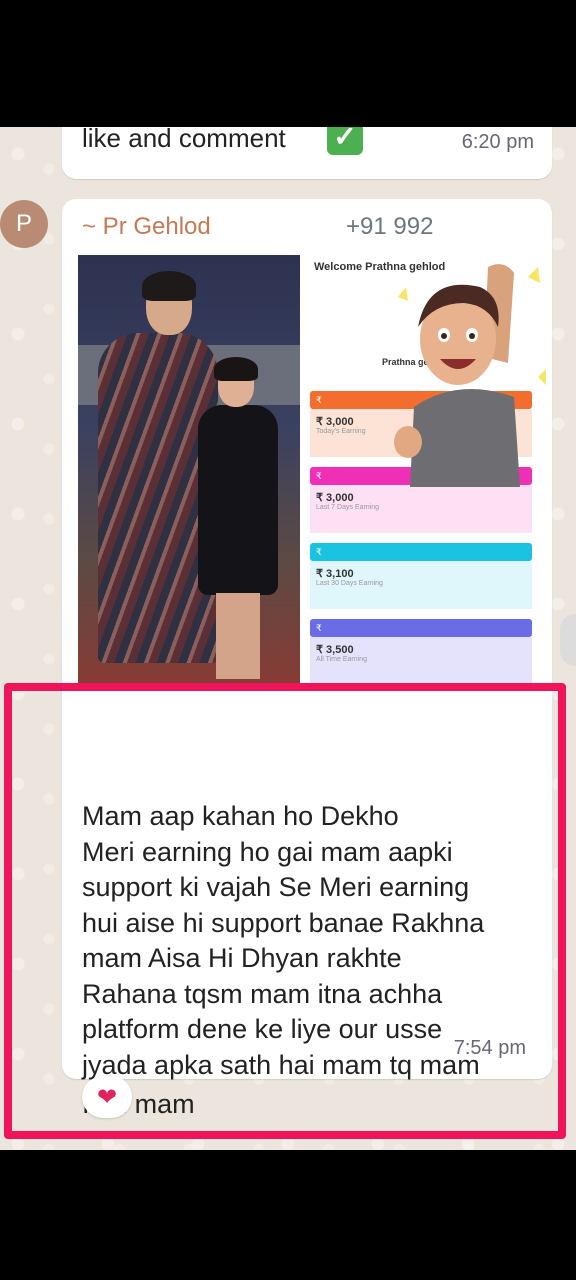  What do you see at coordinates (421, 509) in the screenshot?
I see `card-body: ₹ 3,000 Last 7 Days Earning` at bounding box center [421, 509].